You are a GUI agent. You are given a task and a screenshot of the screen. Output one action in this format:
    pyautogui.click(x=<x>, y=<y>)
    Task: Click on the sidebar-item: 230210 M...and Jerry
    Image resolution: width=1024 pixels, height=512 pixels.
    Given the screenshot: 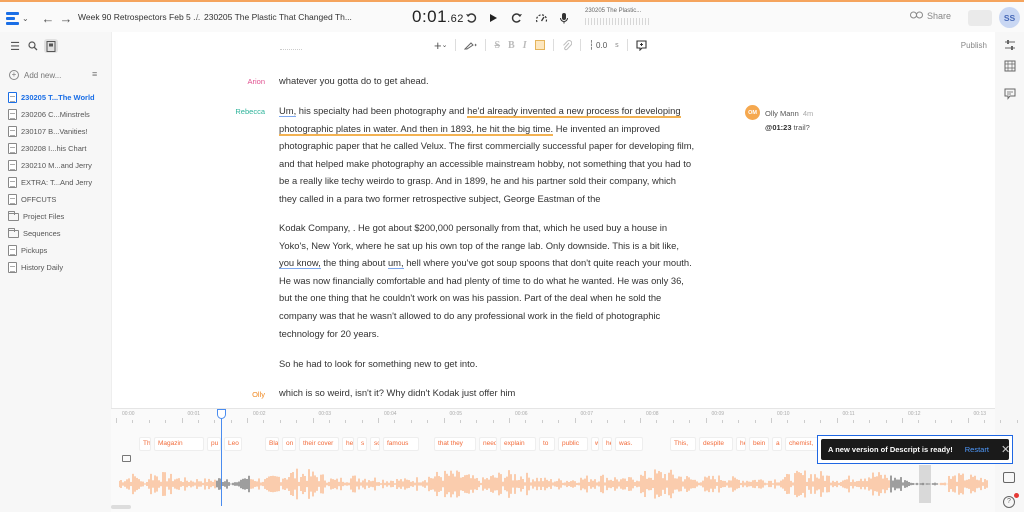 What is the action you would take?
    pyautogui.click(x=51, y=165)
    